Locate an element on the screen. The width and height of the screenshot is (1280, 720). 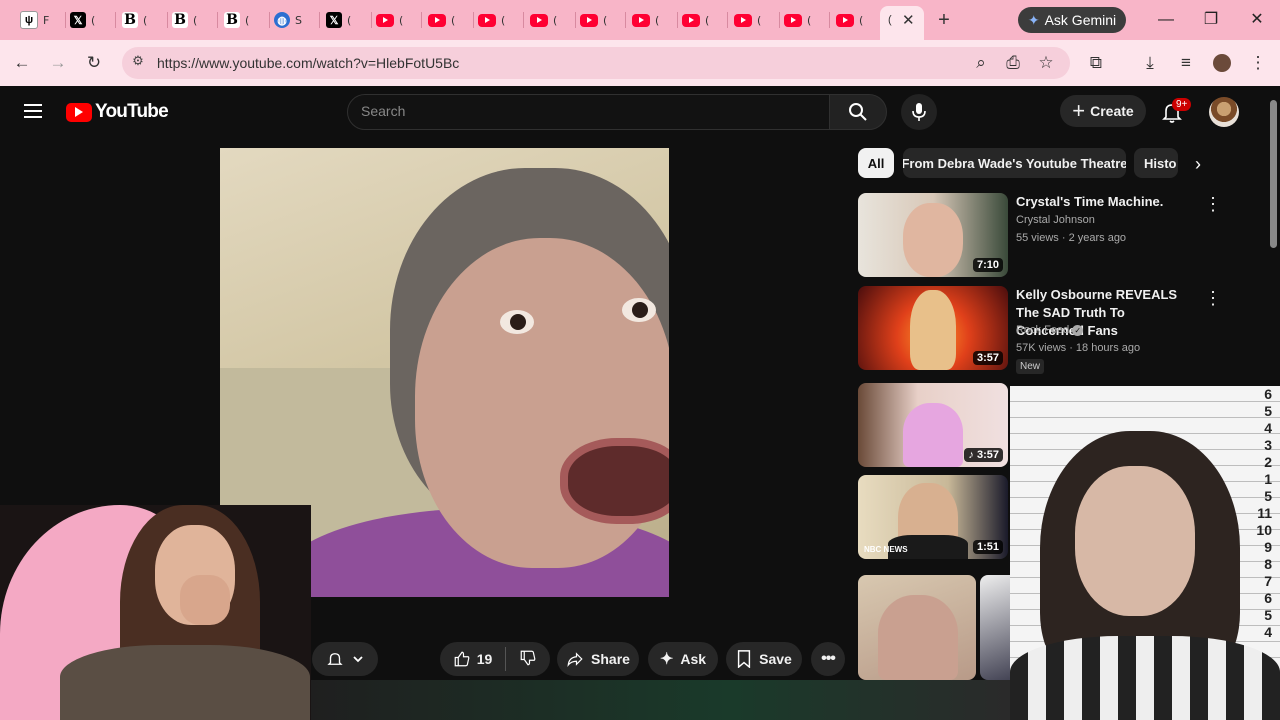
microphone-icon is located at coordinates (919, 112).